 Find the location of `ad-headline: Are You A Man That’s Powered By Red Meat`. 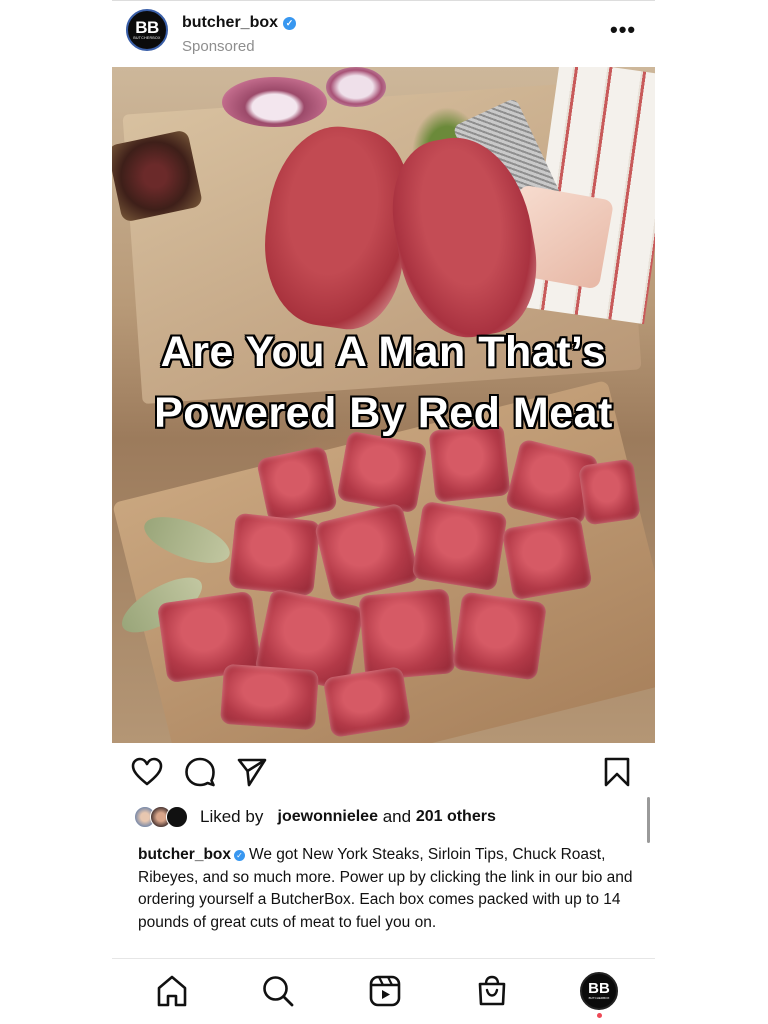

ad-headline: Are You A Man That’s Powered By Red Meat is located at coordinates (383, 382).